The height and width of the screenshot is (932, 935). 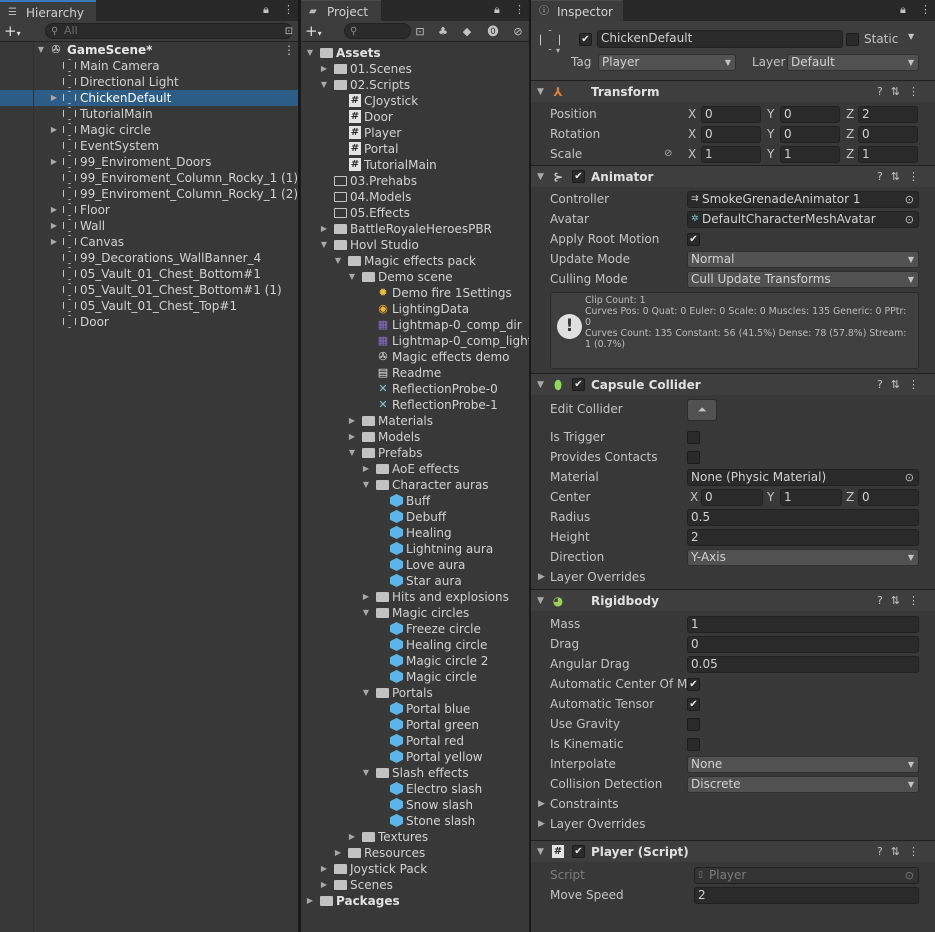 What do you see at coordinates (803, 259) in the screenshot?
I see `update-mode-dropdown: Normal ▼` at bounding box center [803, 259].